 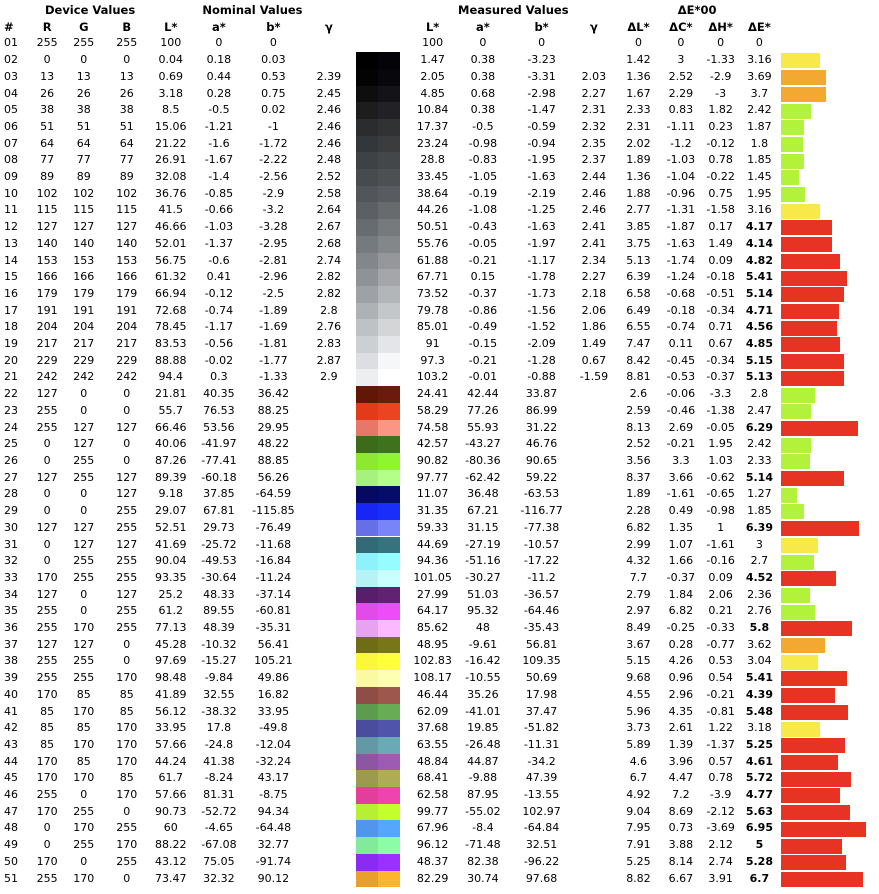 What do you see at coordinates (541, 744) in the screenshot?
I see `measured-b: -11.31` at bounding box center [541, 744].